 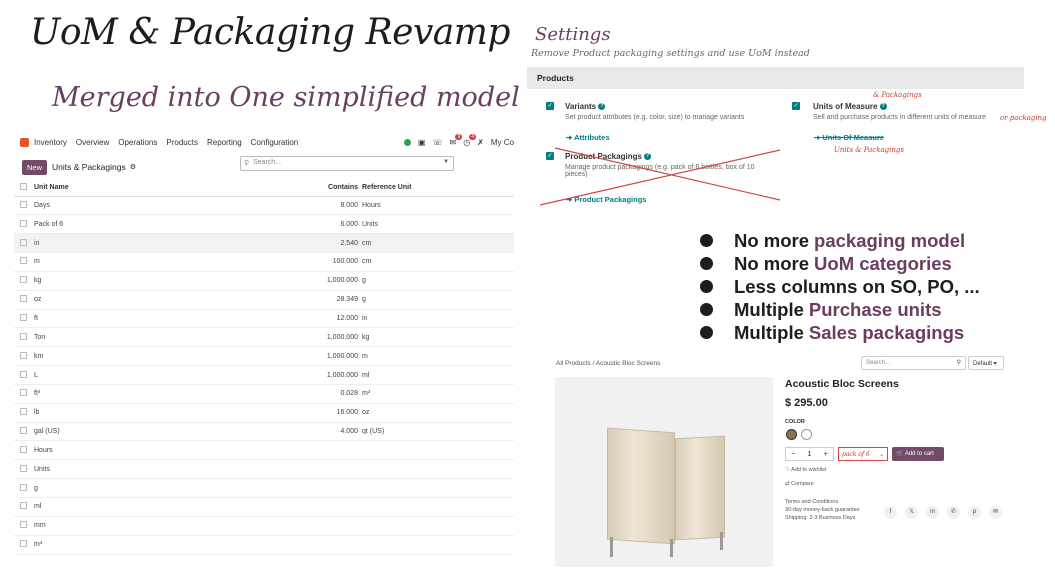 What do you see at coordinates (863, 454) in the screenshot?
I see `packaging-select: pack of 6 ⌄` at bounding box center [863, 454].